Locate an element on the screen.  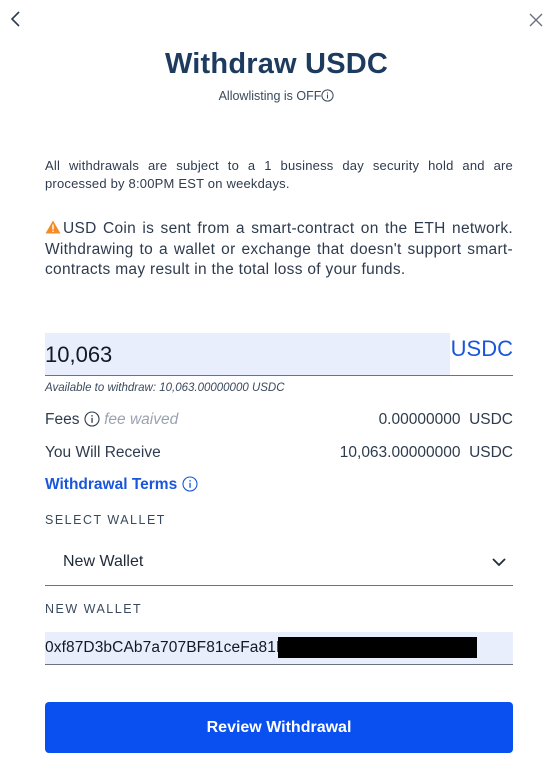
review-withdrawal-button: Review Withdrawal is located at coordinates (279, 727).